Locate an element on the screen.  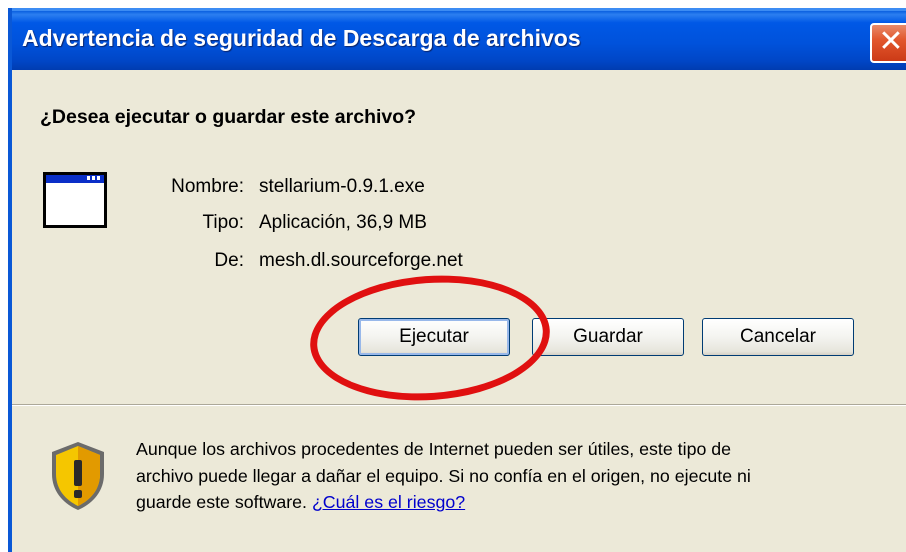
close-icon: ✕ is located at coordinates (891, 41).